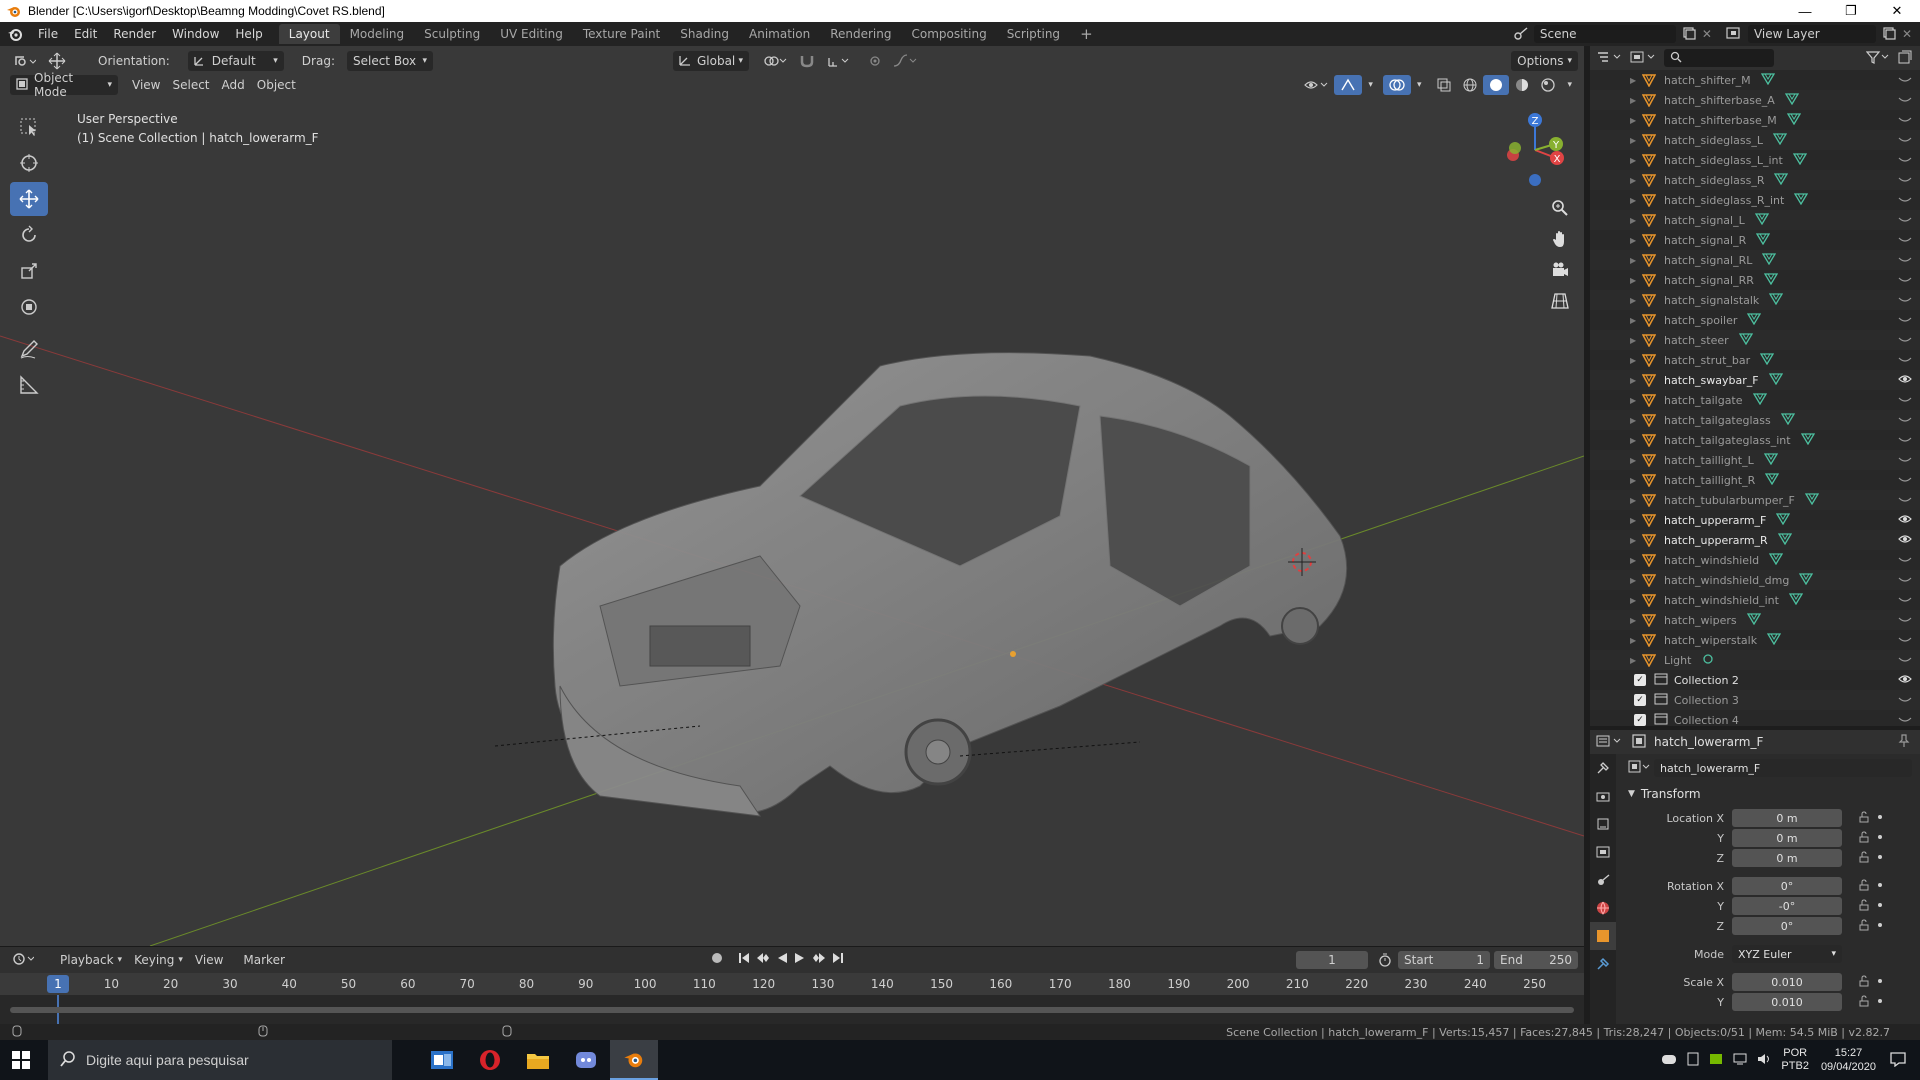 Image resolution: width=1920 pixels, height=1080 pixels. I want to click on outliner-item: ▶ hatch_shifter_M, so click(1755, 80).